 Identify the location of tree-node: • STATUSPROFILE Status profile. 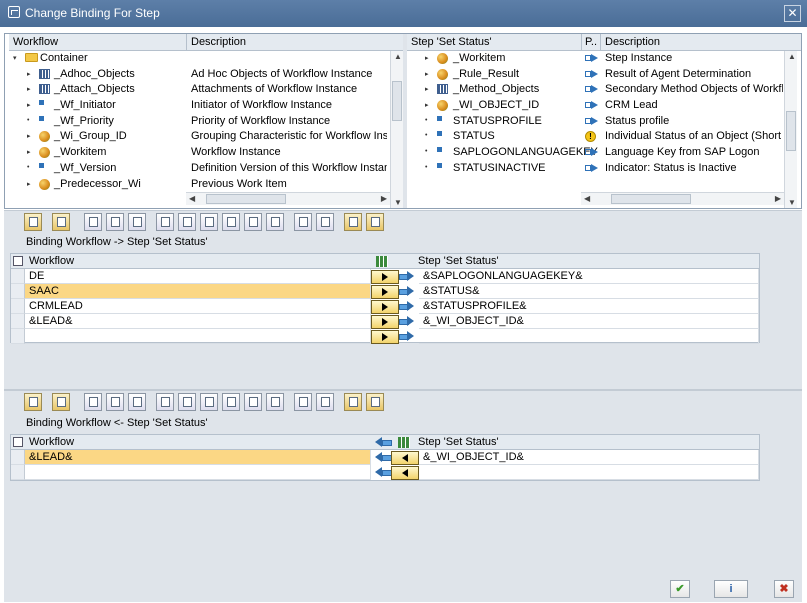
(604, 122).